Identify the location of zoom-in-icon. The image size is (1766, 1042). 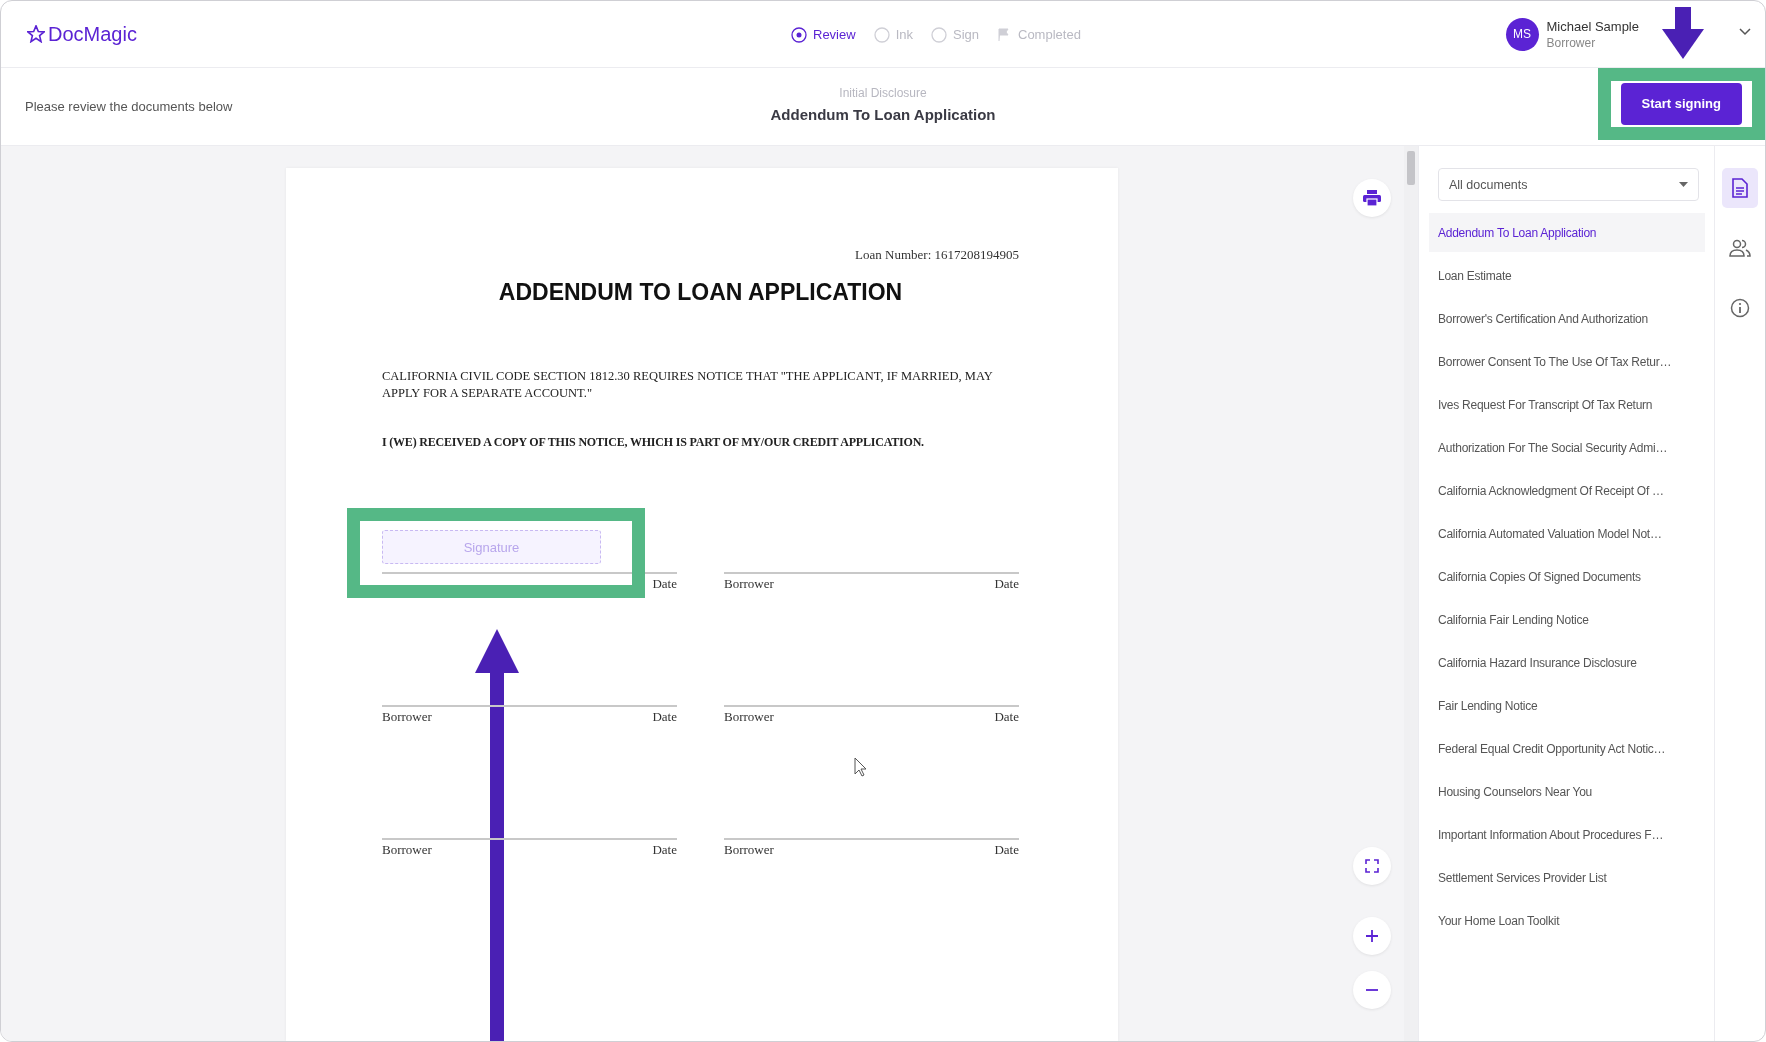
(1372, 936).